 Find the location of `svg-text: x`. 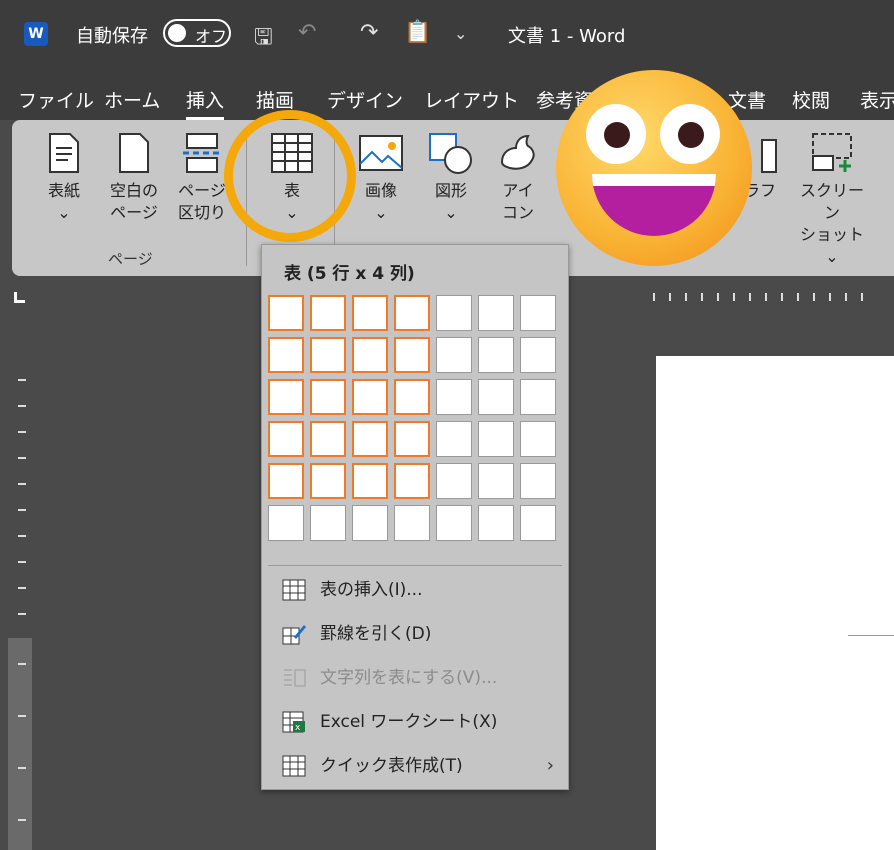

svg-text: x is located at coordinates (298, 728).